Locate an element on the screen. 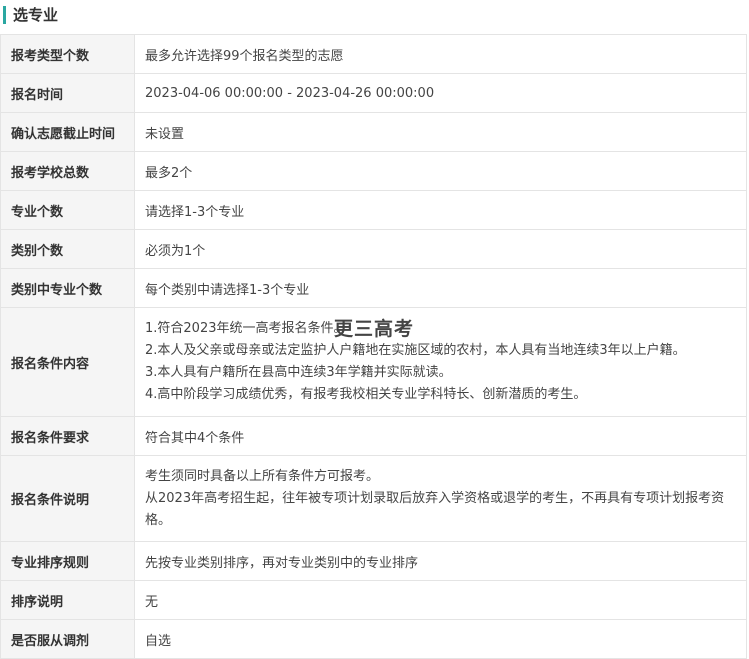  row-label: 类别中专业个数 is located at coordinates (67, 288).